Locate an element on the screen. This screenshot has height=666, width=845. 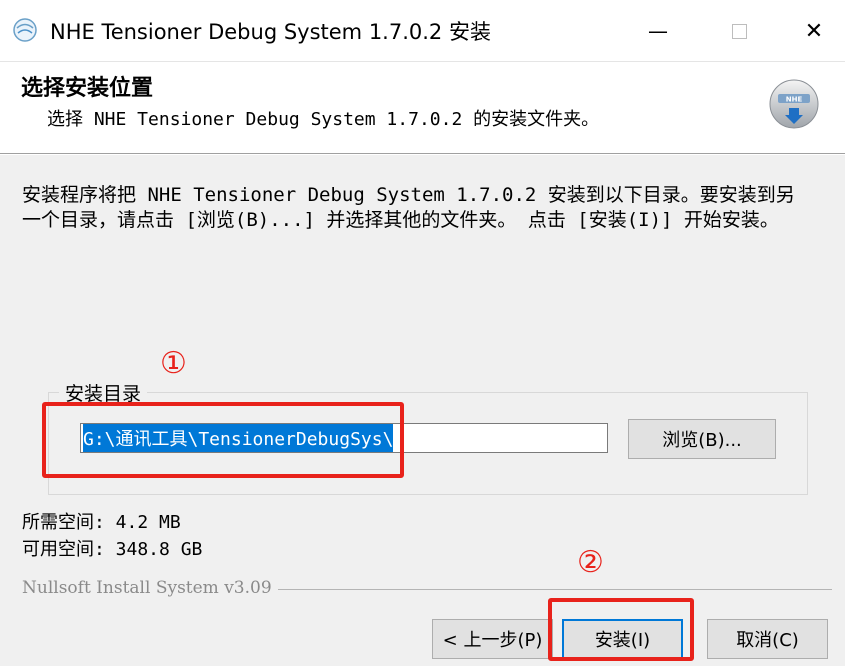
space-available: 可用空间: 348.8 GB is located at coordinates (112, 549).